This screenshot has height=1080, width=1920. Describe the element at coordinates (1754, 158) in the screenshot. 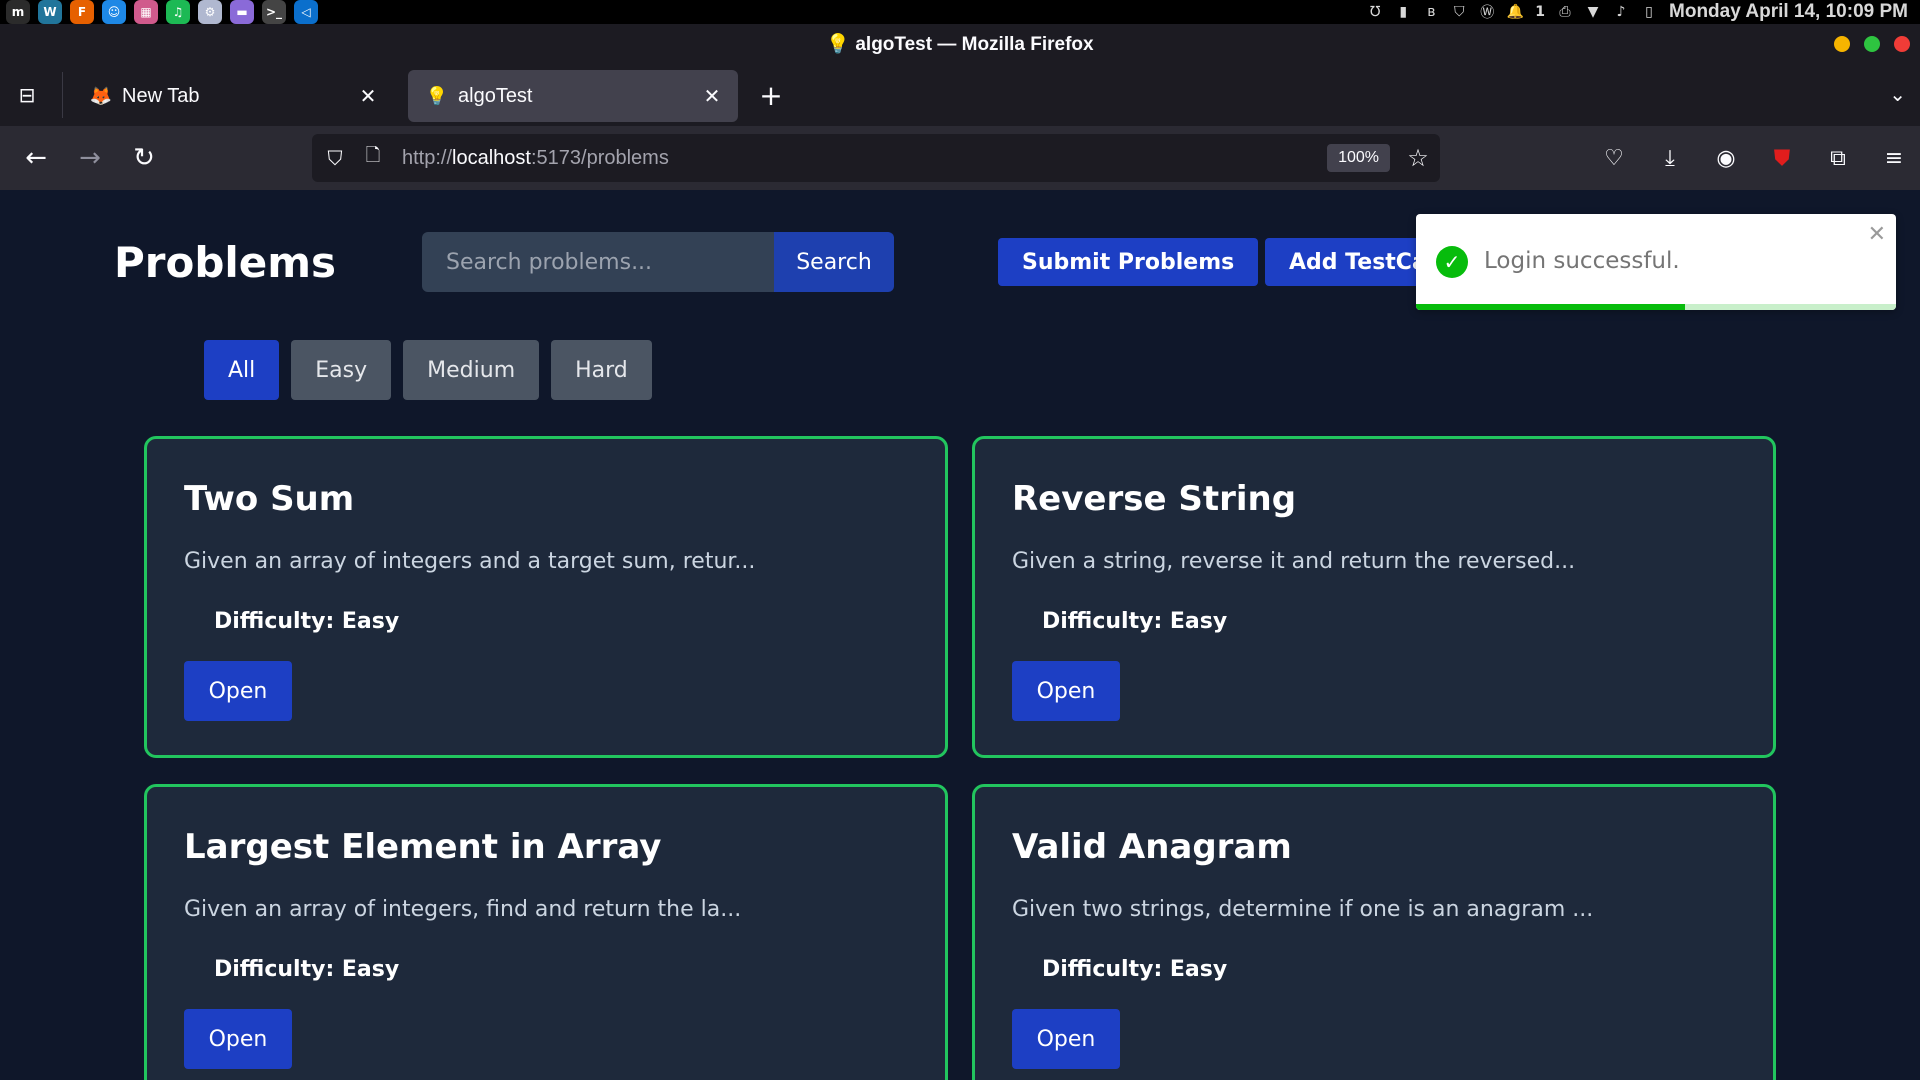

I see `toolbar-right: ♡ ⤓ ◉ ⛊ ⧉ ≡` at that location.